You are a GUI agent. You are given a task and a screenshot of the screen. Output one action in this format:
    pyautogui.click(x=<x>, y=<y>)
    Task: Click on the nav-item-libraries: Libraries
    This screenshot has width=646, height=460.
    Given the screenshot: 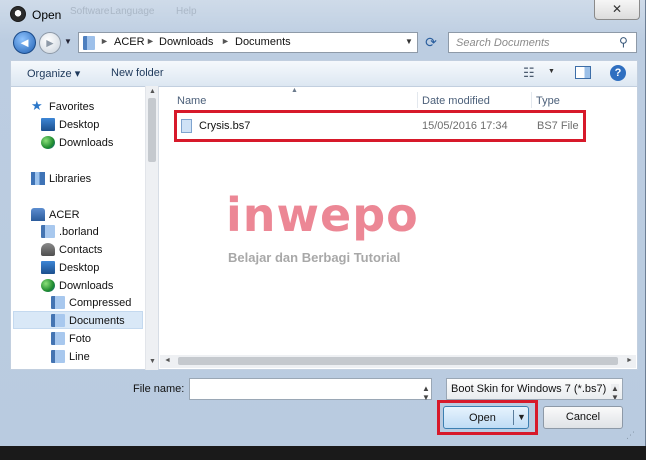 What is the action you would take?
    pyautogui.click(x=86, y=179)
    